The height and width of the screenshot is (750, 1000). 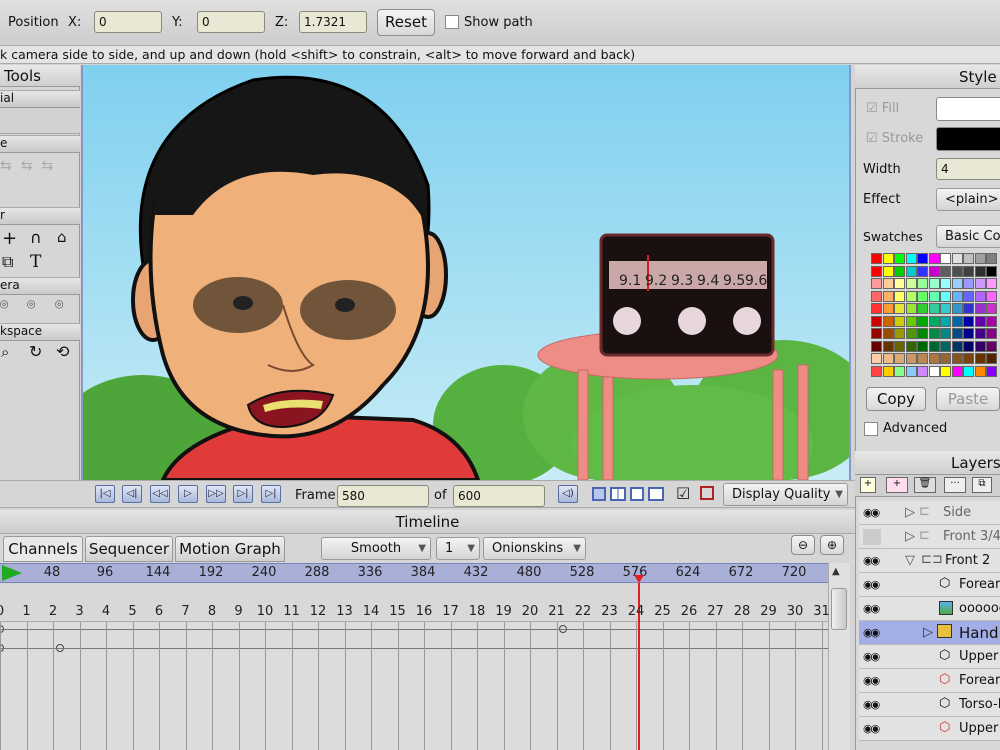 I want to click on volume-icon: ◁), so click(x=568, y=494).